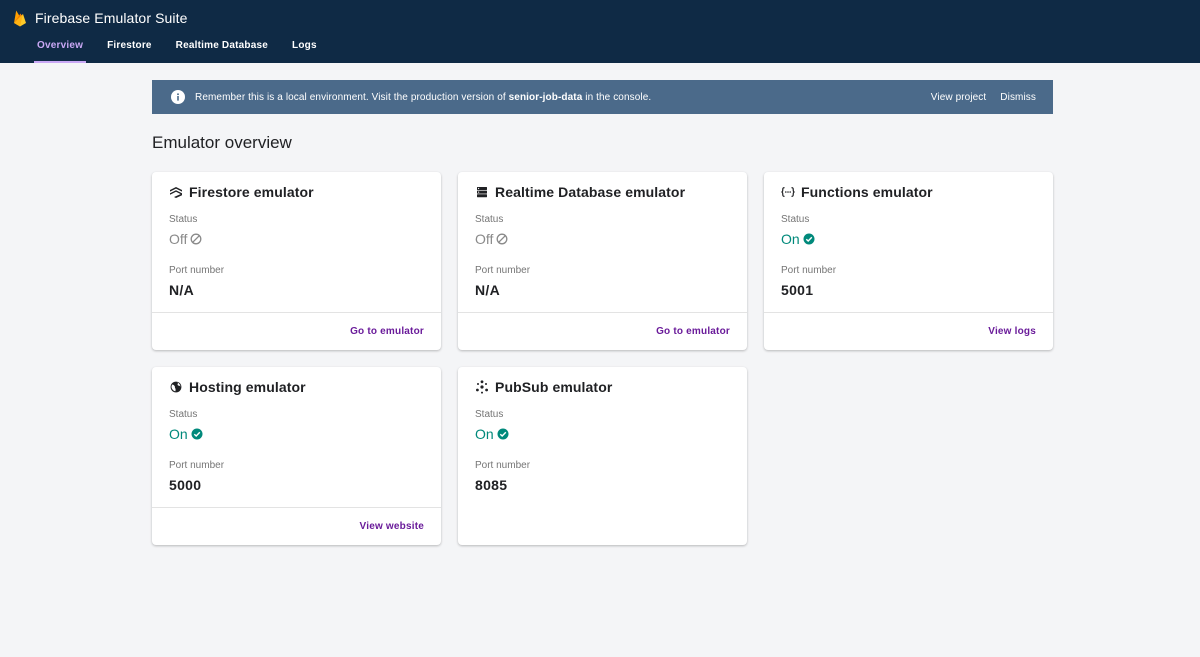  I want to click on banner-actions: View project Dismiss, so click(976, 97).